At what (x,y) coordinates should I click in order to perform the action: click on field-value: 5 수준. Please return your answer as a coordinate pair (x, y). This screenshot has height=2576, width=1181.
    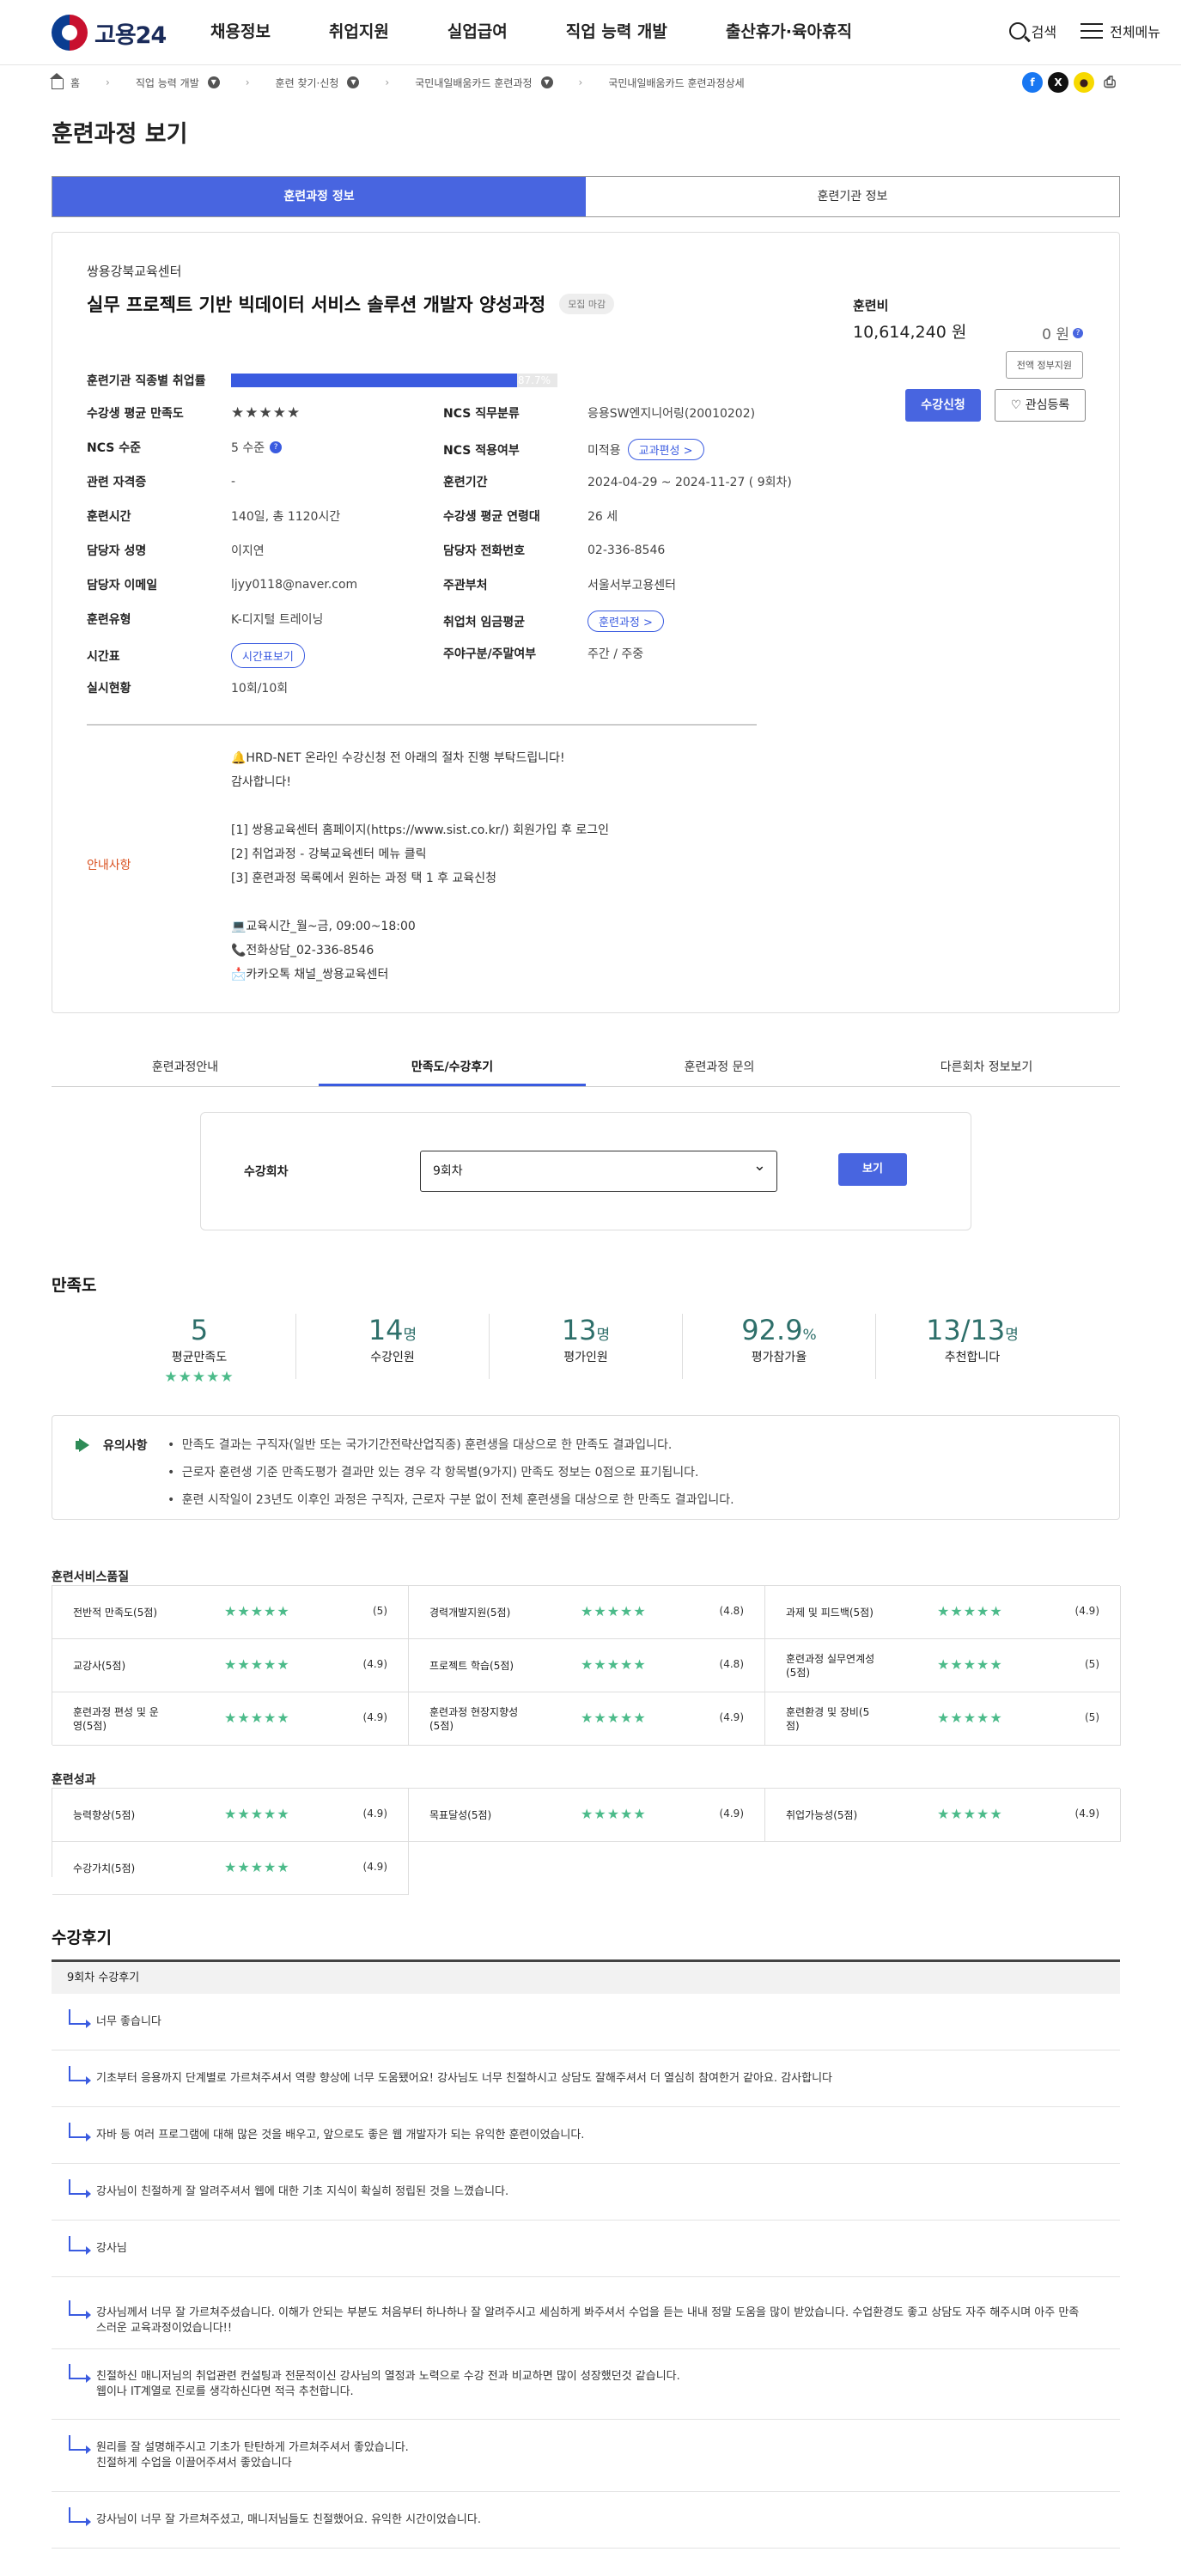
    Looking at the image, I should click on (248, 448).